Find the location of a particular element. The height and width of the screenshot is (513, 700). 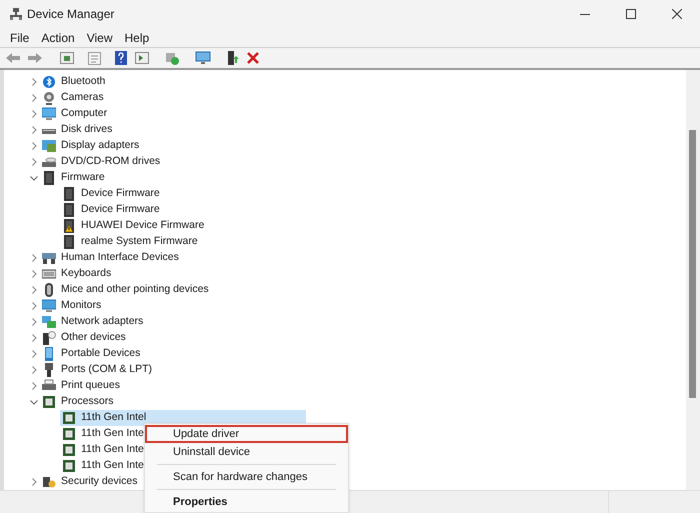

tree-item: Cameras is located at coordinates (82, 98).